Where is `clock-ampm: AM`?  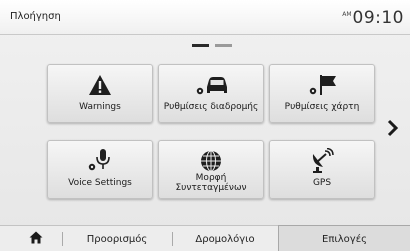 clock-ampm: AM is located at coordinates (347, 14).